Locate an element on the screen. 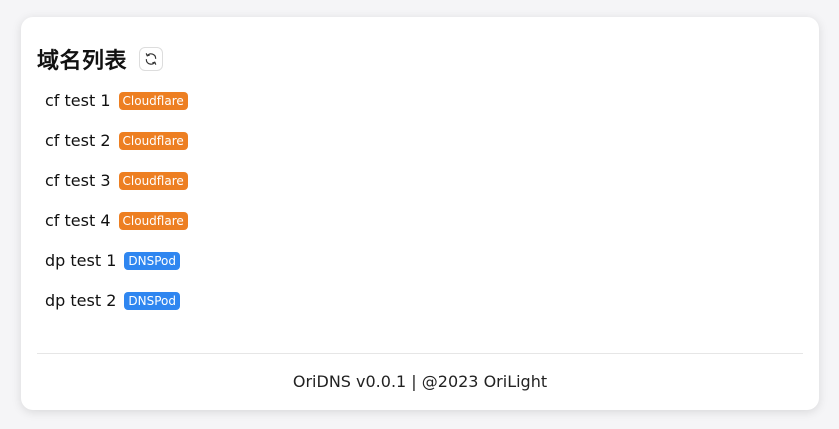 The width and height of the screenshot is (839, 429). refresh-icon is located at coordinates (151, 59).